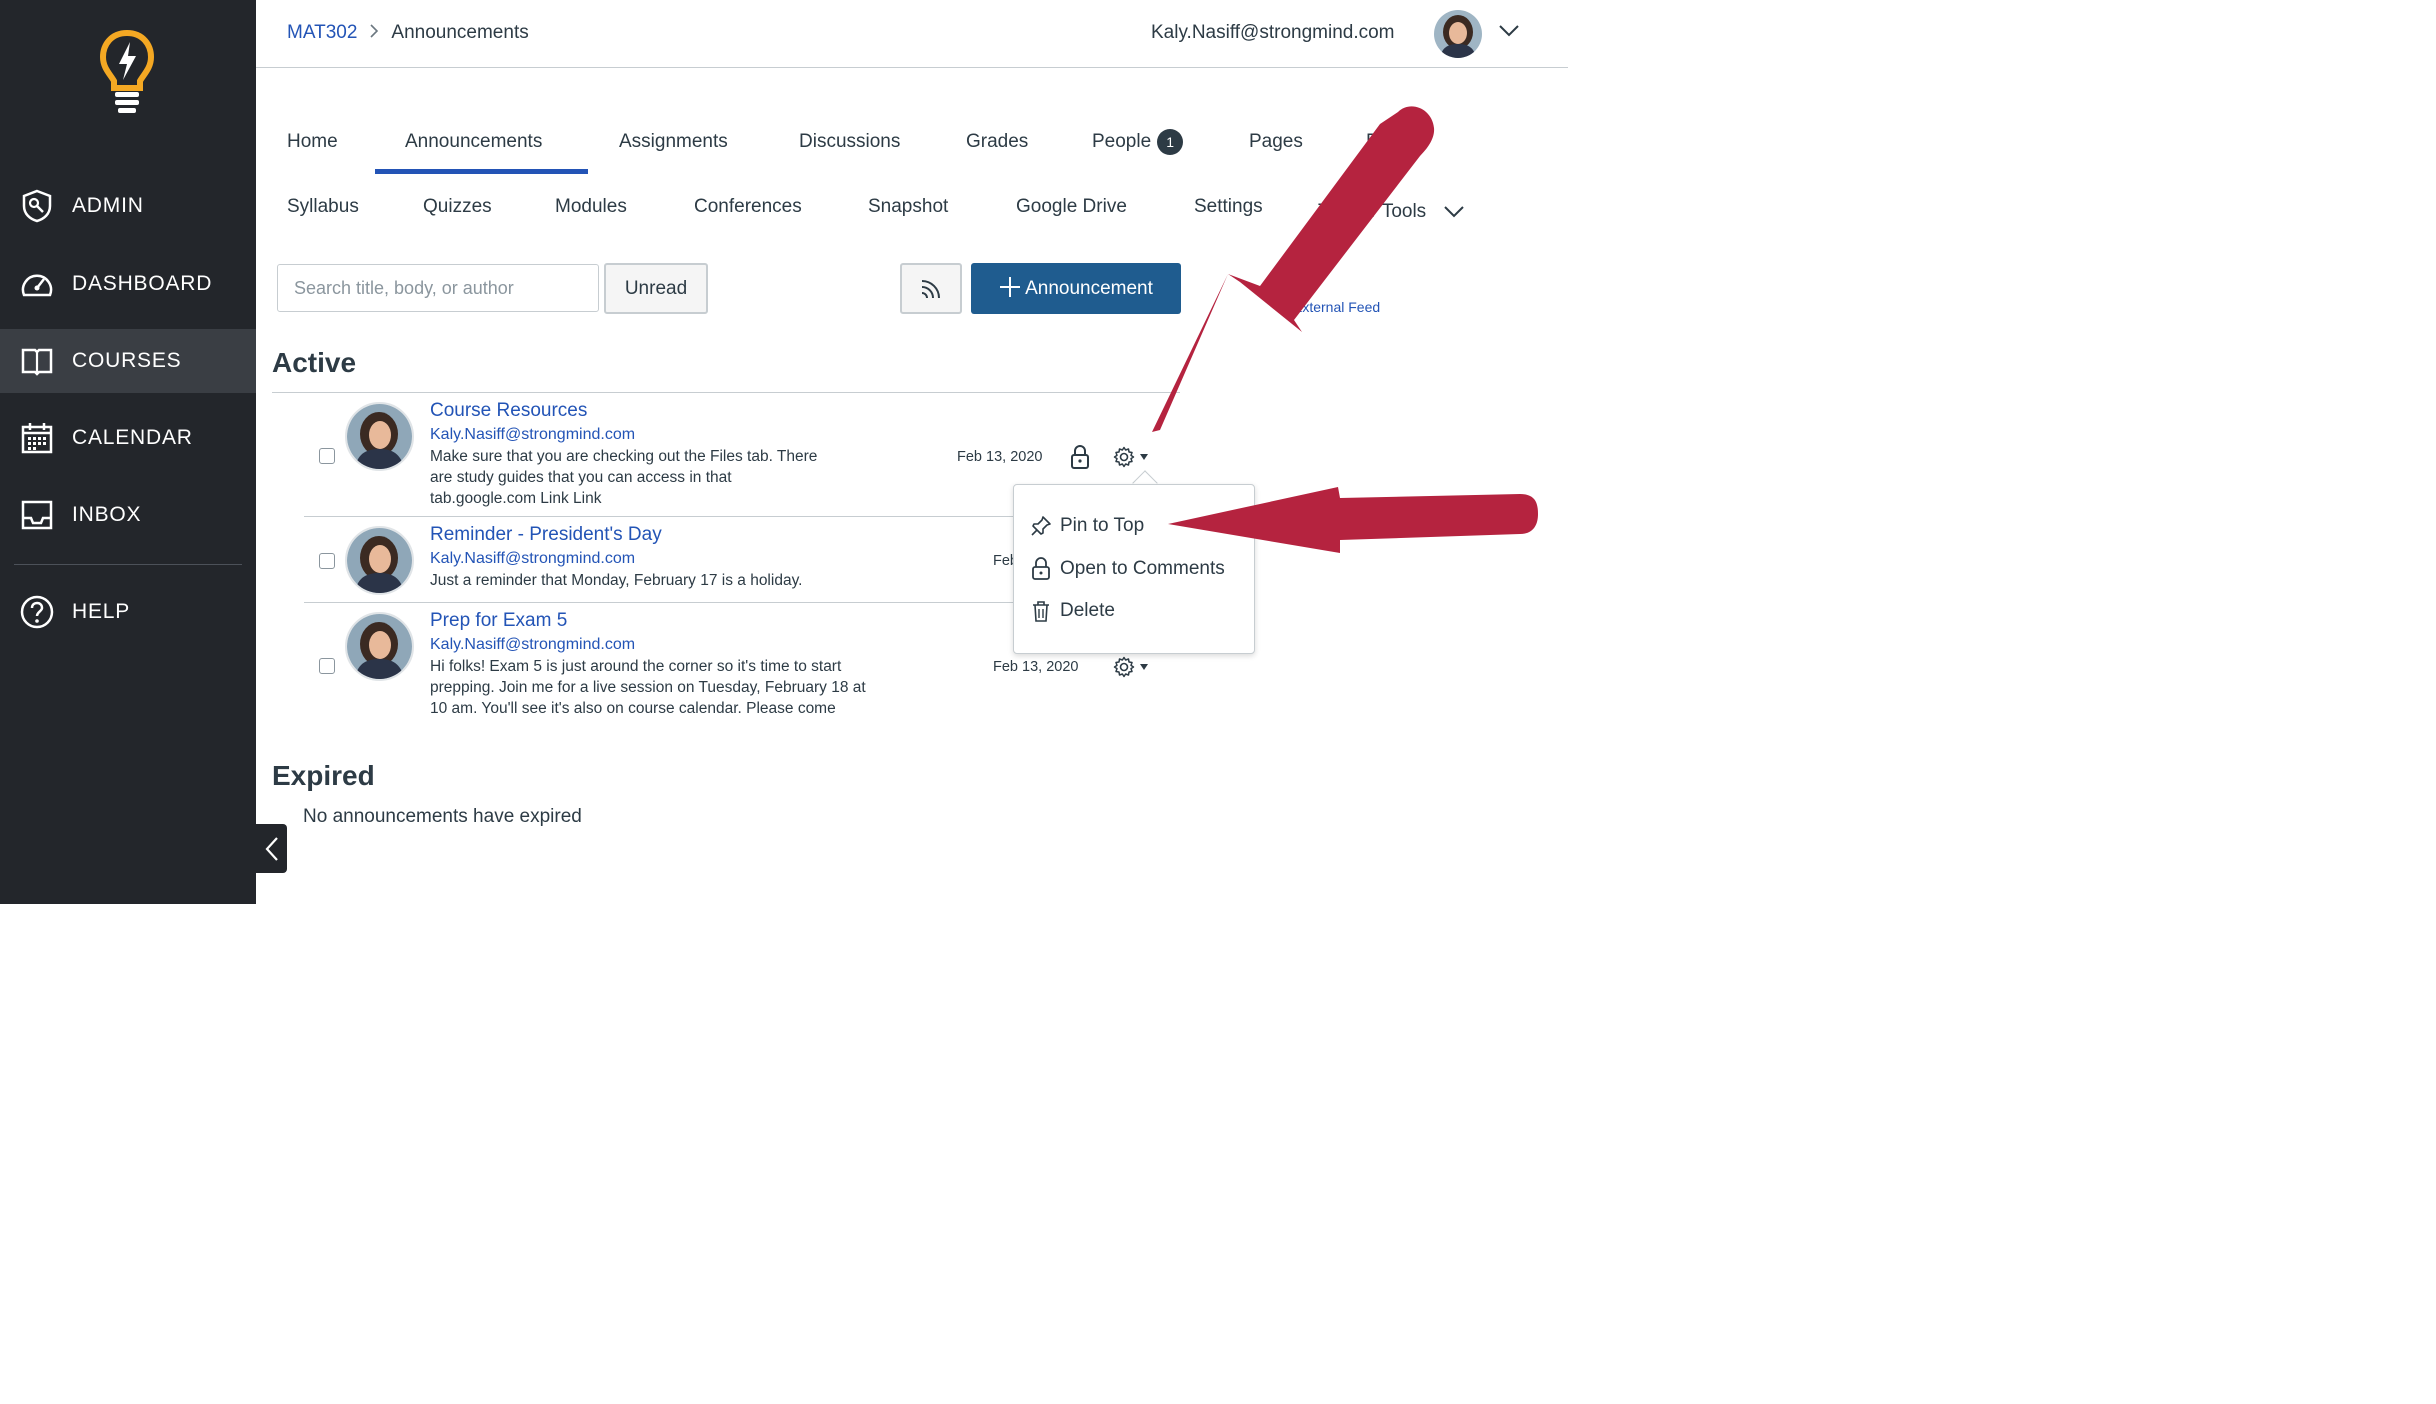 This screenshot has height=1404, width=2436. Describe the element at coordinates (473, 142) in the screenshot. I see `tab-announcements: Announcements` at that location.